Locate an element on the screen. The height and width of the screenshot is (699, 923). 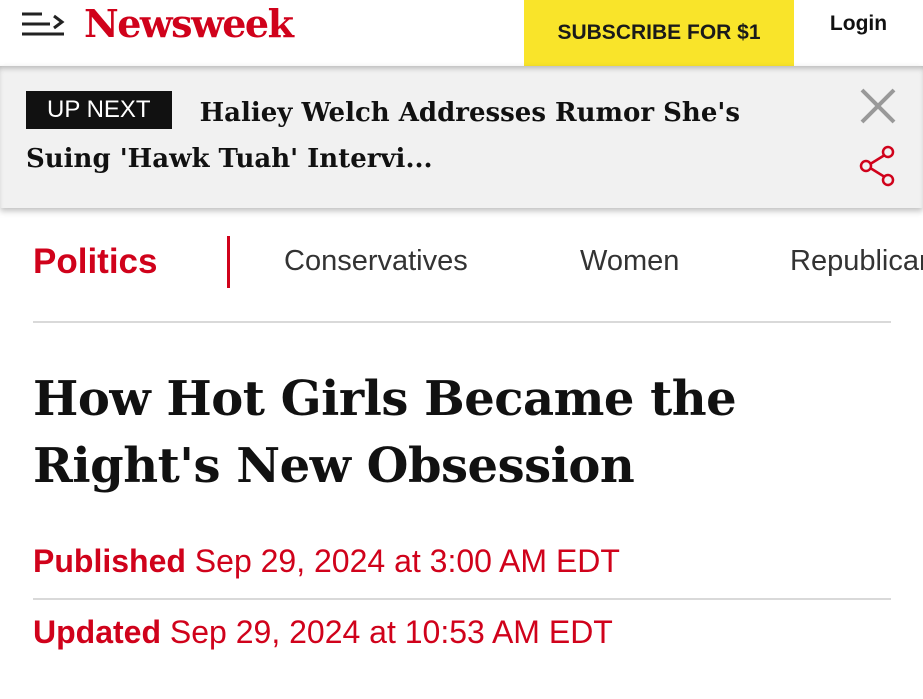
published-label: Published is located at coordinates (109, 561).